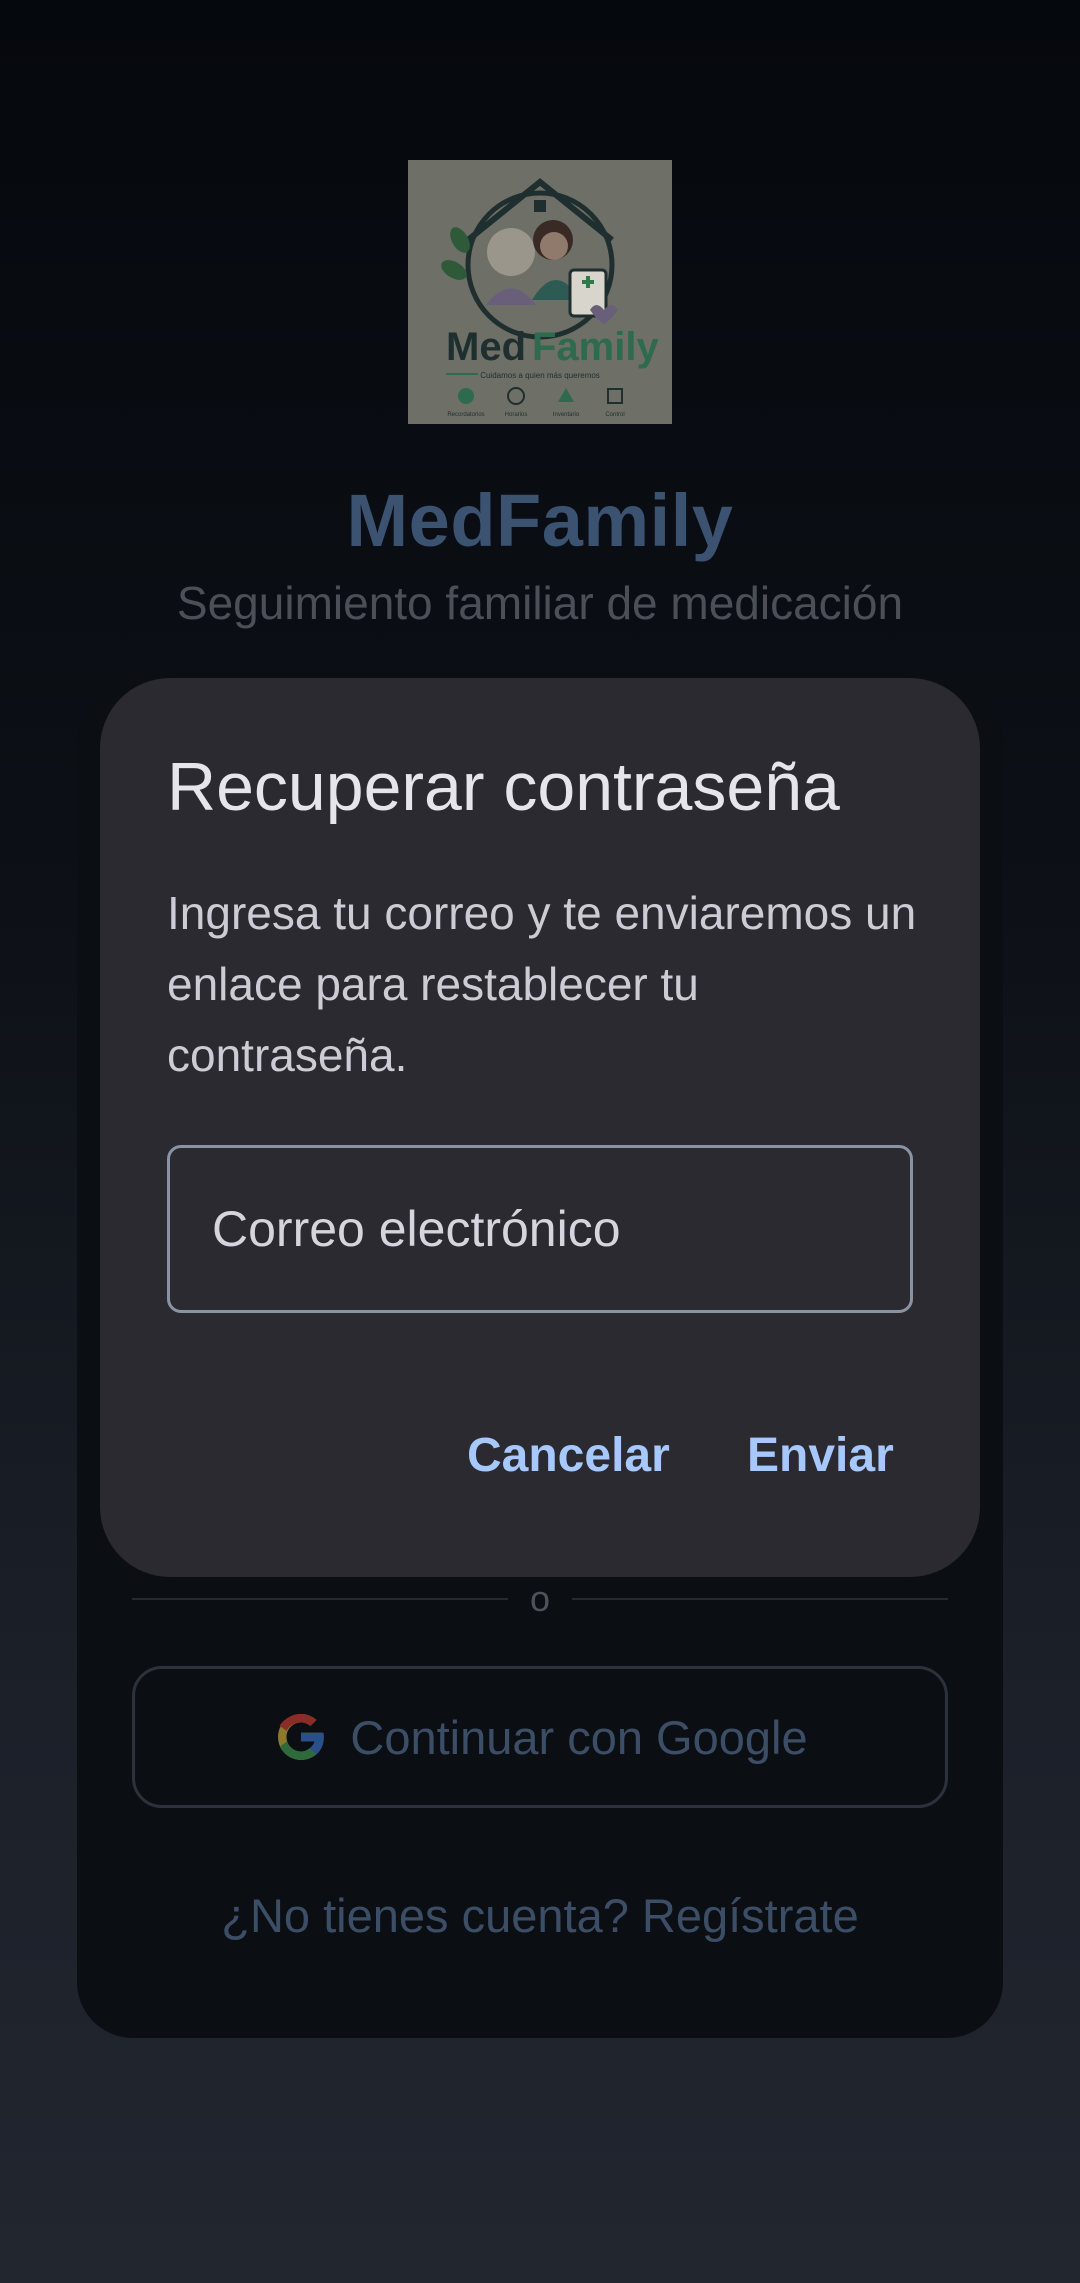 This screenshot has width=1080, height=2283. Describe the element at coordinates (465, 415) in the screenshot. I see `svg-text: Recordatorios` at that location.